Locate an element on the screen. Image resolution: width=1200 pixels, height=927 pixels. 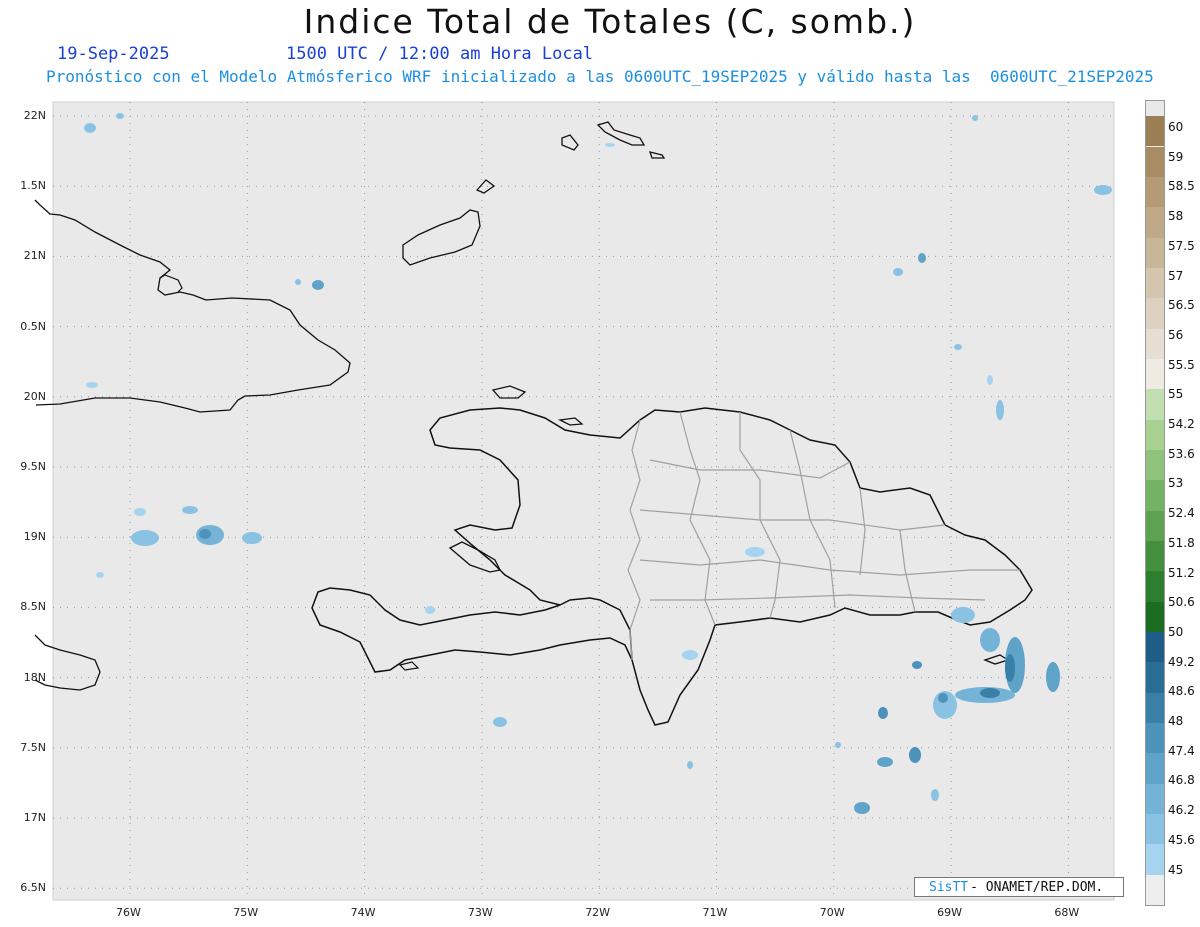
lon-label: 72W is located at coordinates (598, 912).